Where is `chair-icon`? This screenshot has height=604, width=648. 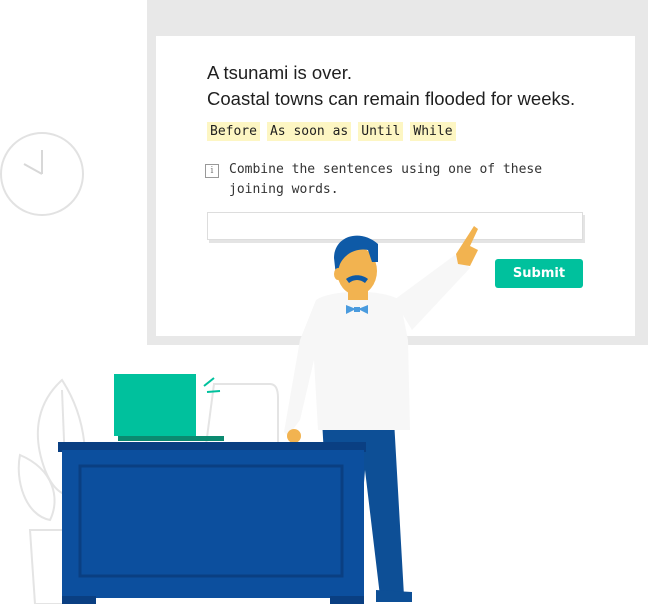
chair-icon is located at coordinates (241, 414).